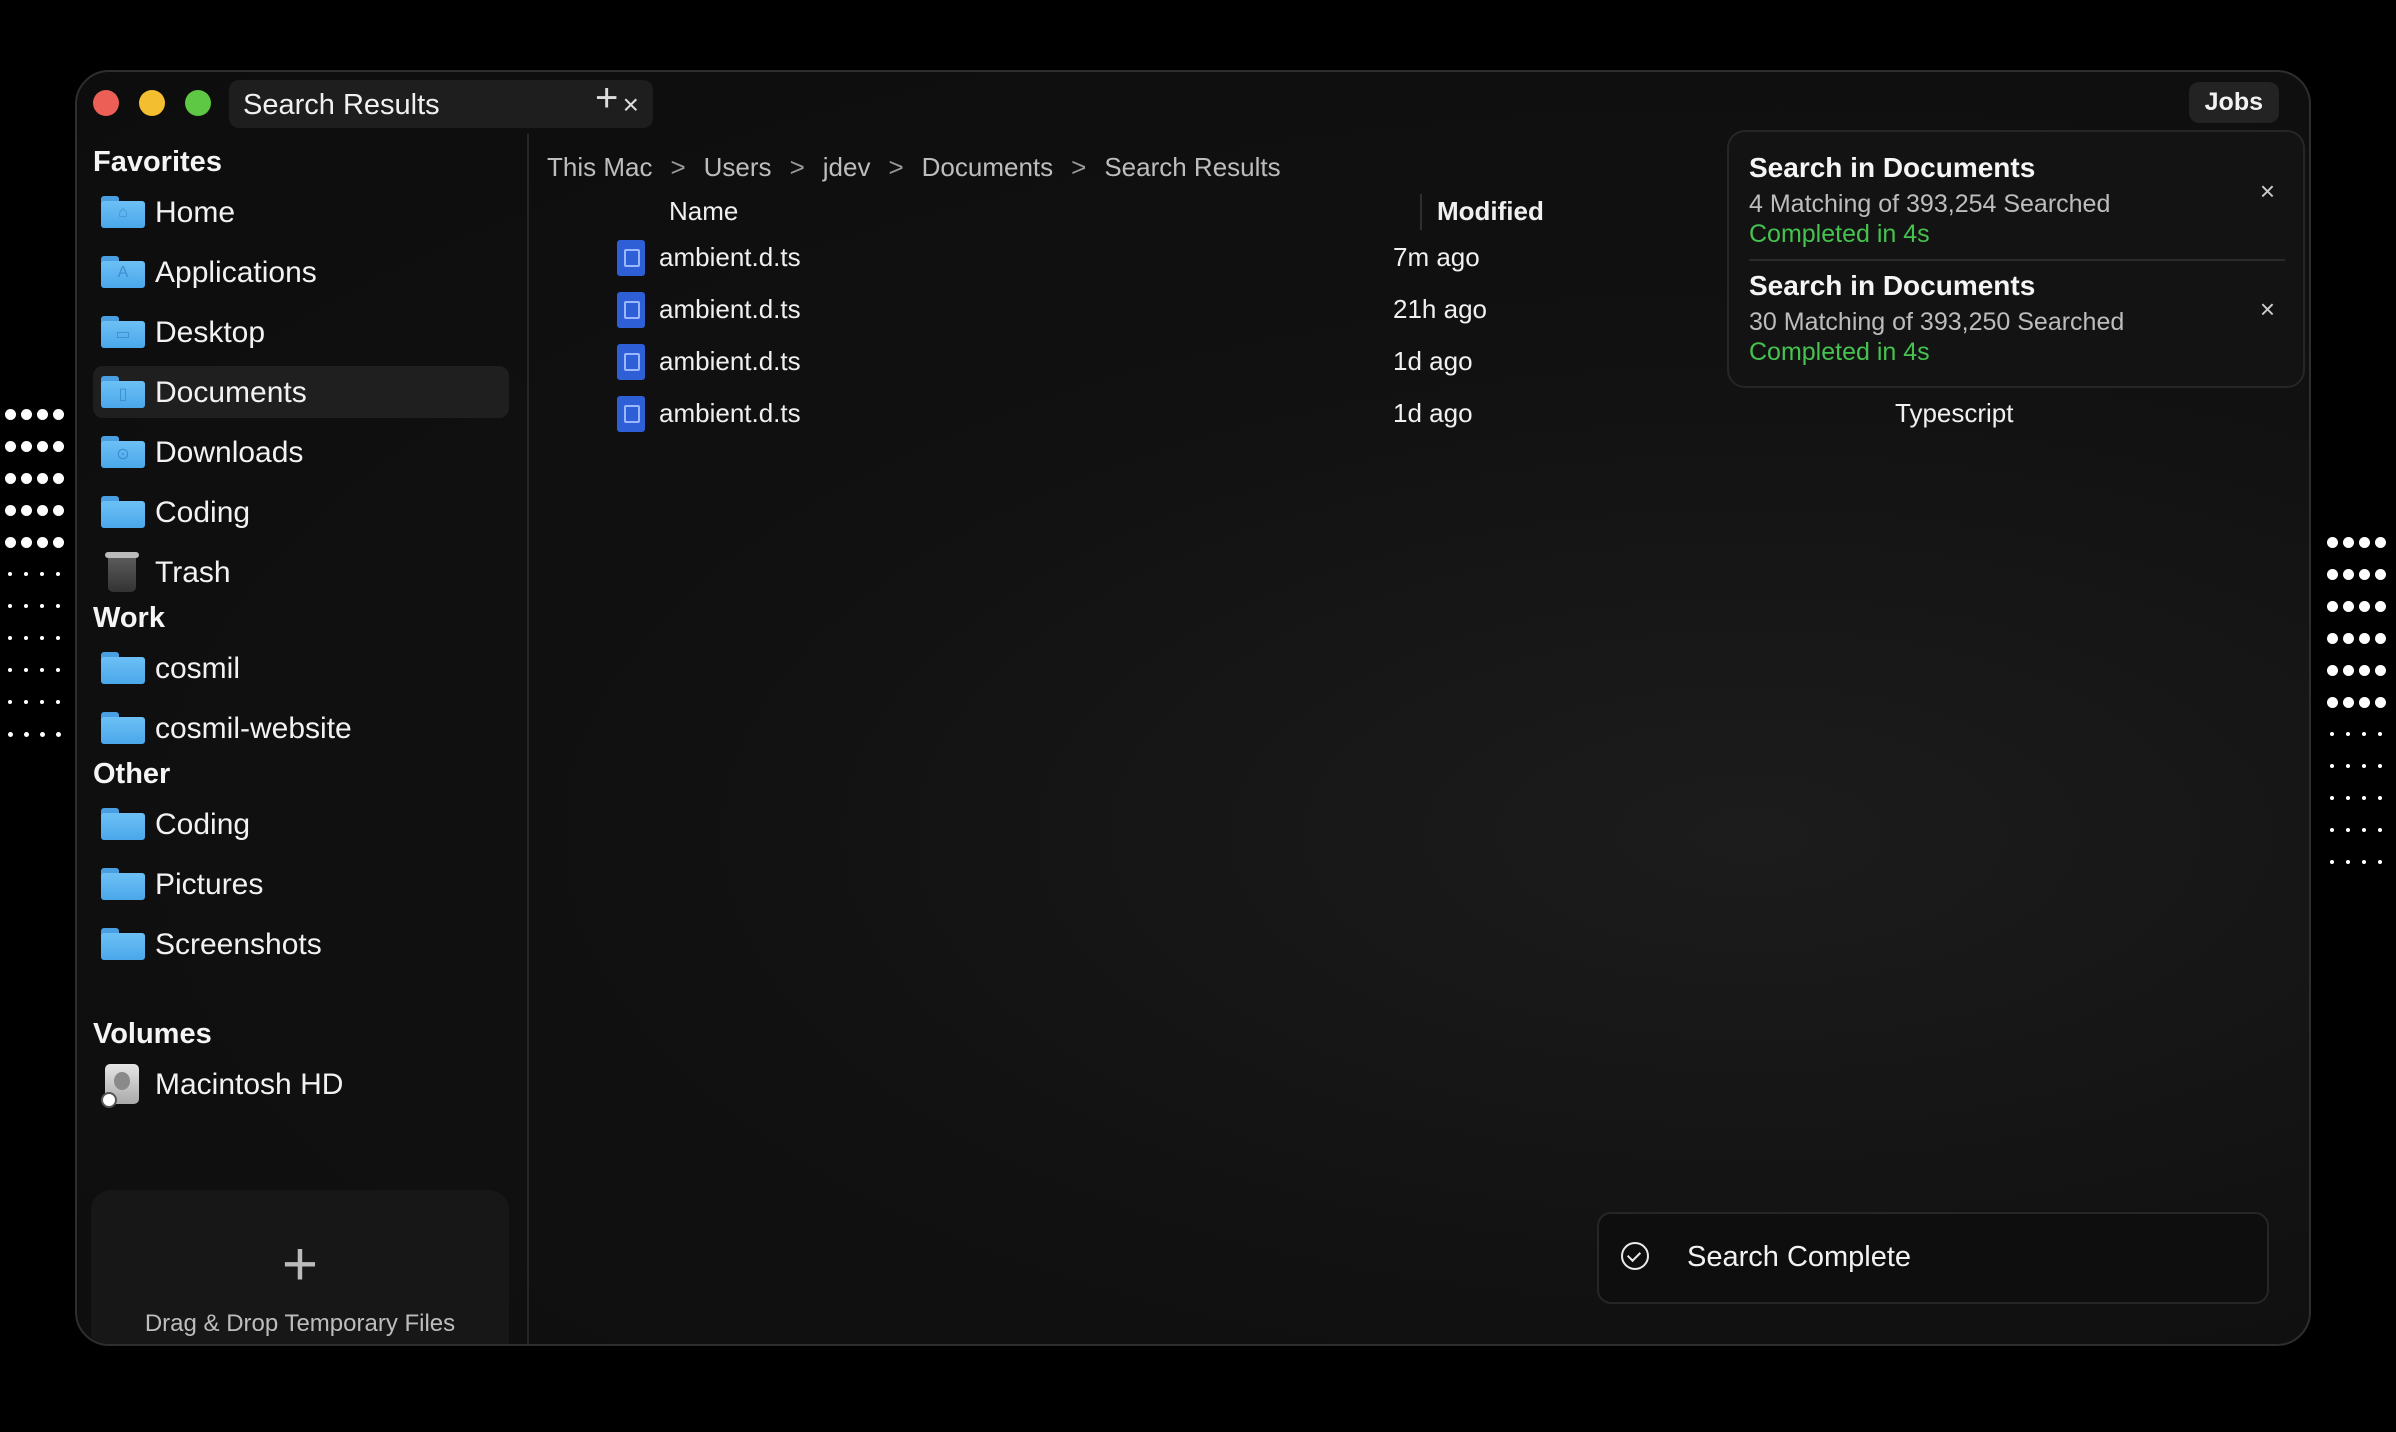 The height and width of the screenshot is (1432, 2396). I want to click on downloads-folder-icon: ⊙, so click(123, 452).